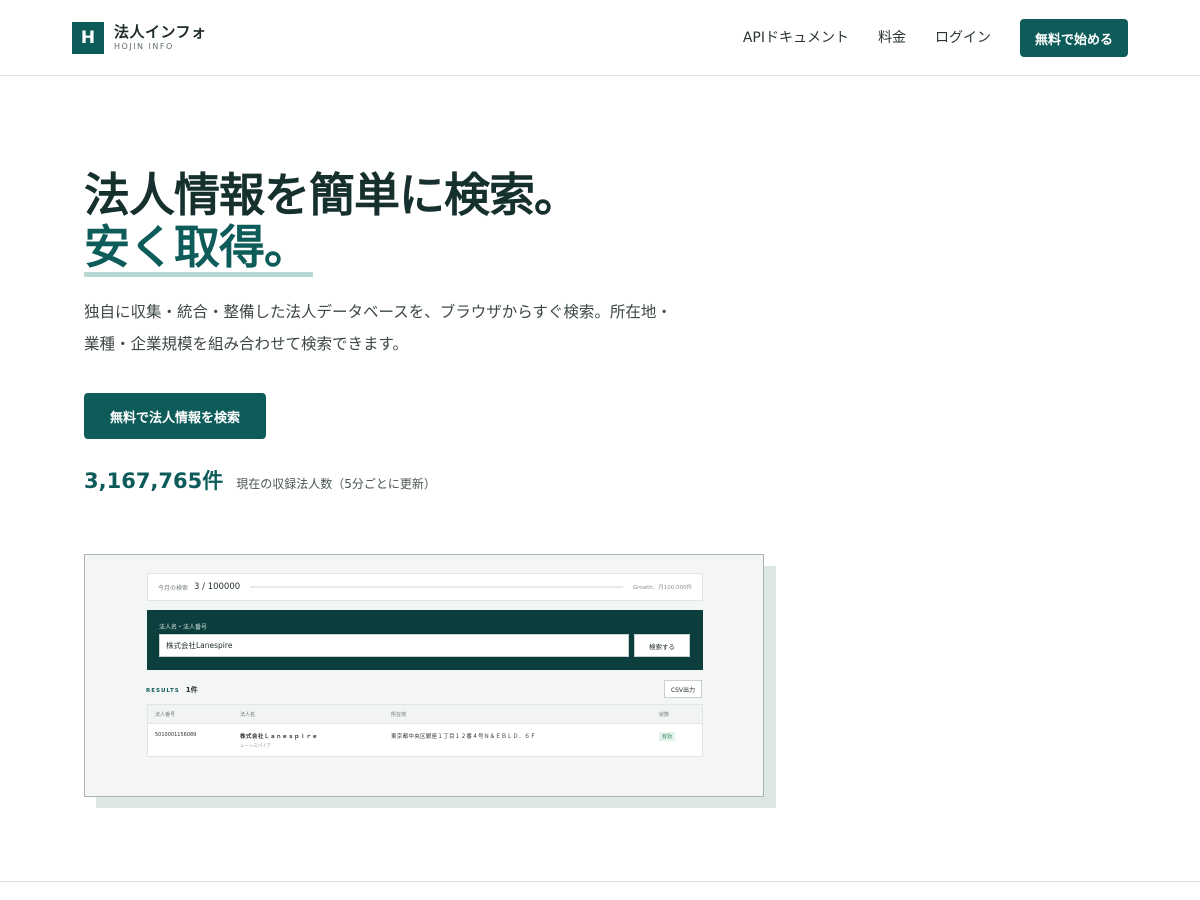  What do you see at coordinates (154, 481) in the screenshot?
I see `company-count-value: 3,167,765件` at bounding box center [154, 481].